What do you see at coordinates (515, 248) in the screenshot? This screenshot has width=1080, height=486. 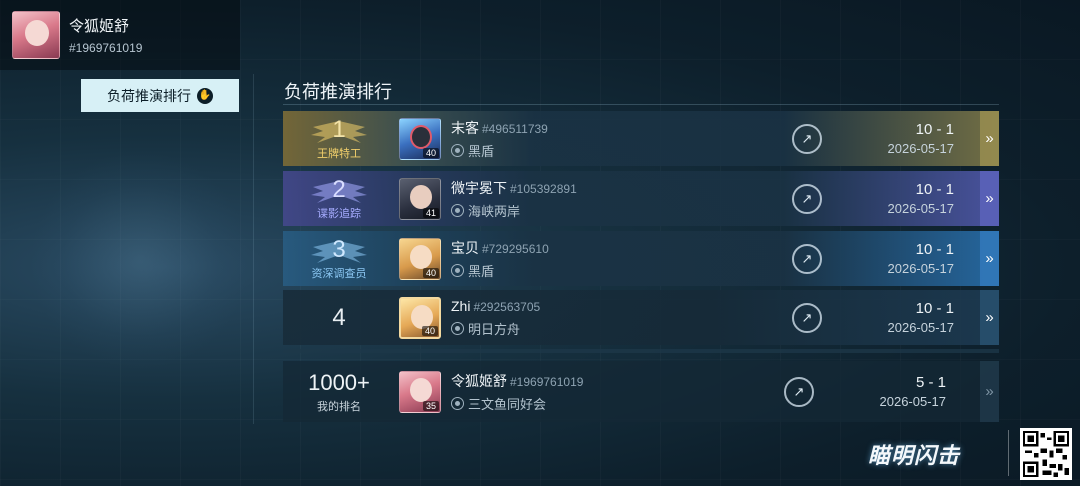 I see `player-id: #729295610` at bounding box center [515, 248].